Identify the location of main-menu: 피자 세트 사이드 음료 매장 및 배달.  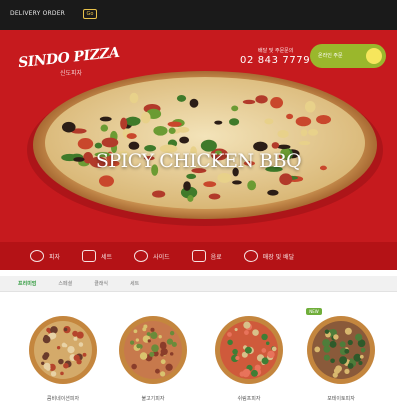
(198, 256).